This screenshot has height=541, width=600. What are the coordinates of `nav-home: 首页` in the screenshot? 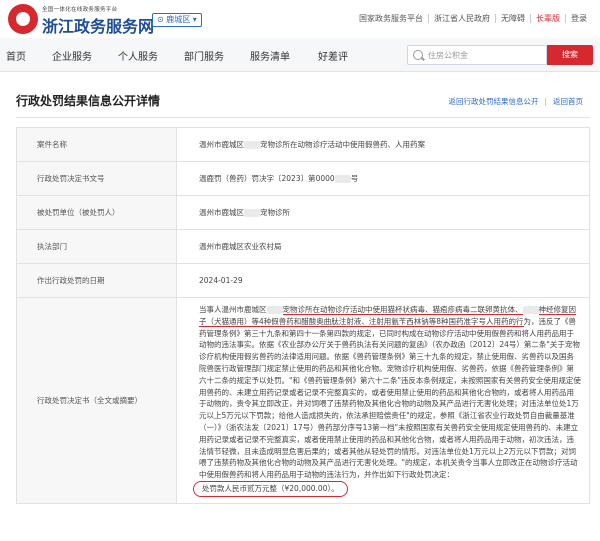 It's located at (16, 55).